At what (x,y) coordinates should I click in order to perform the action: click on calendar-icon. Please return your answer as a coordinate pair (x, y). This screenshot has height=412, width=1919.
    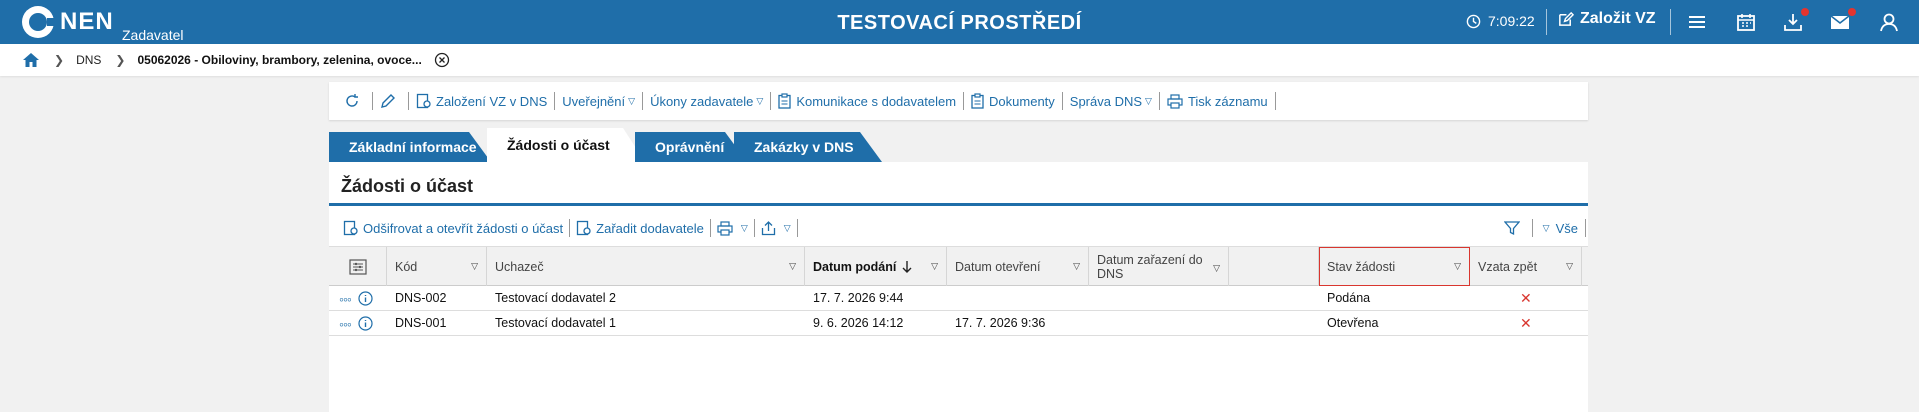
    Looking at the image, I should click on (1746, 22).